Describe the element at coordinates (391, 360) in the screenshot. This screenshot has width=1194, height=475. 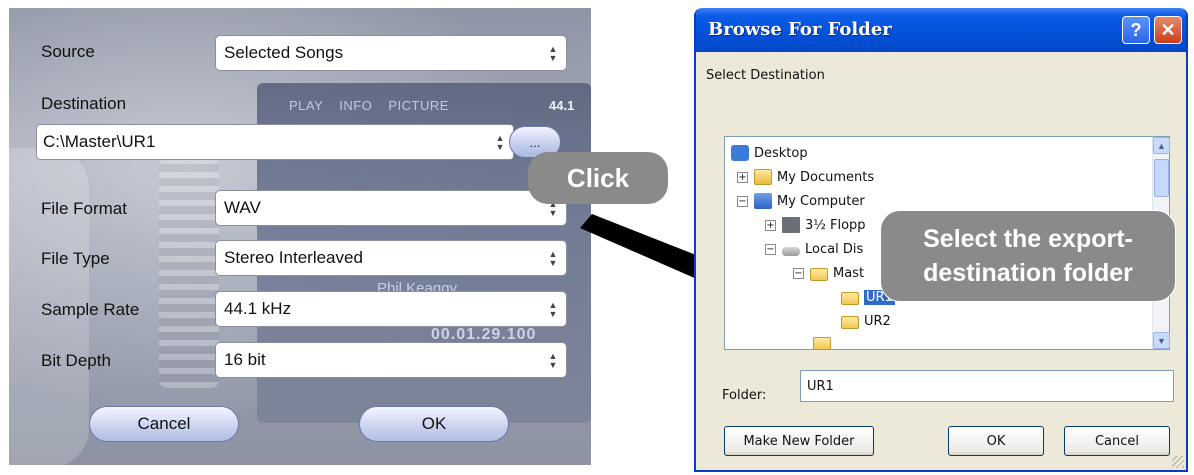
I see `bit-depth-select: 16 bit ▲ ▼` at that location.